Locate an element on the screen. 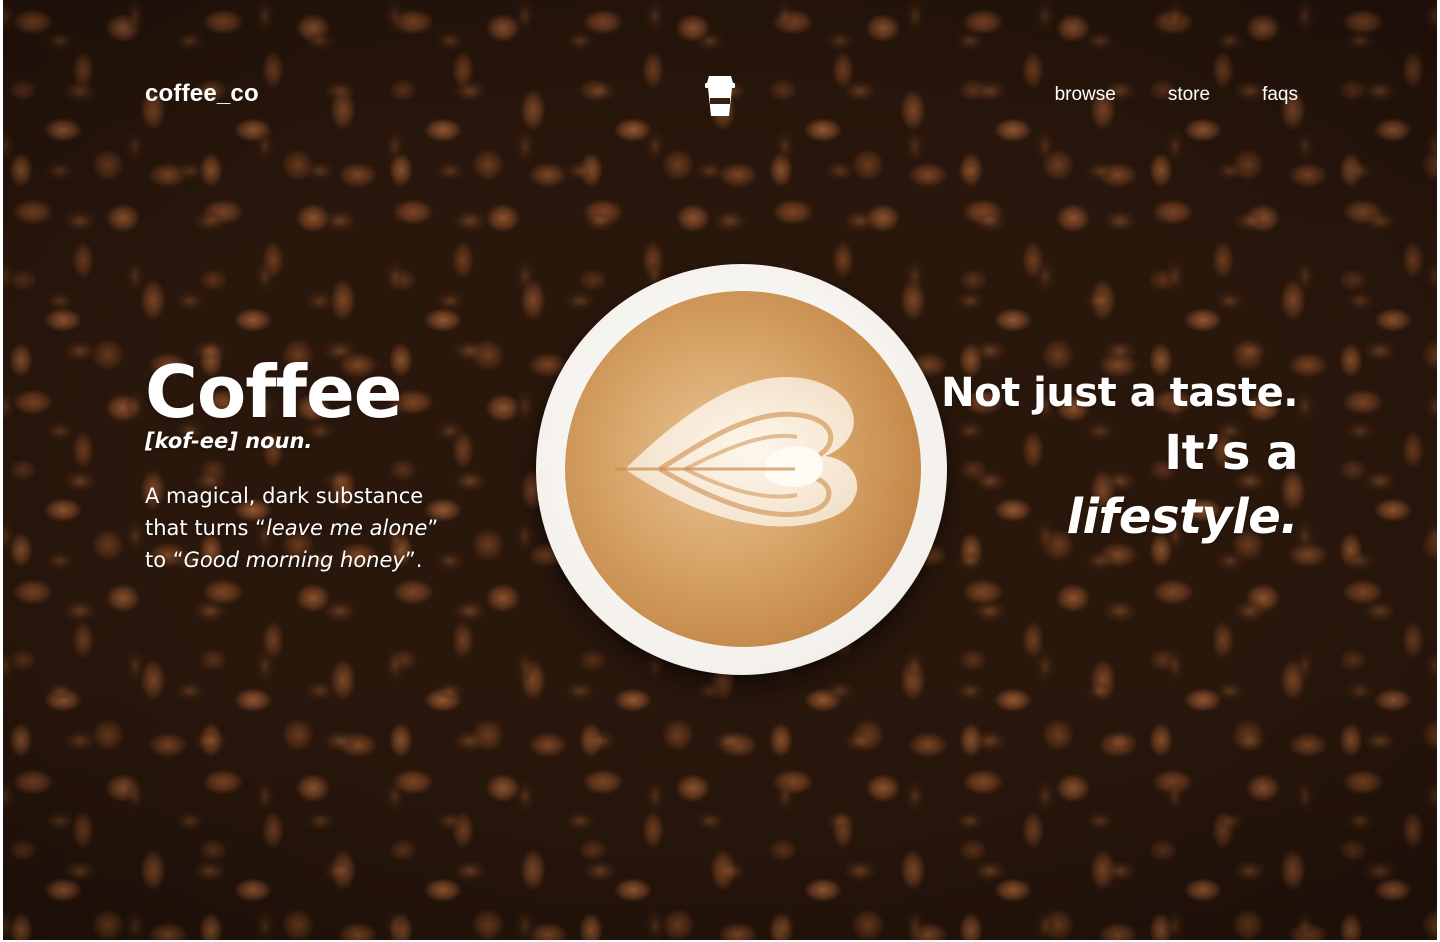 The height and width of the screenshot is (942, 1440). definition-line-2-italic: leave me alone is located at coordinates (346, 528).